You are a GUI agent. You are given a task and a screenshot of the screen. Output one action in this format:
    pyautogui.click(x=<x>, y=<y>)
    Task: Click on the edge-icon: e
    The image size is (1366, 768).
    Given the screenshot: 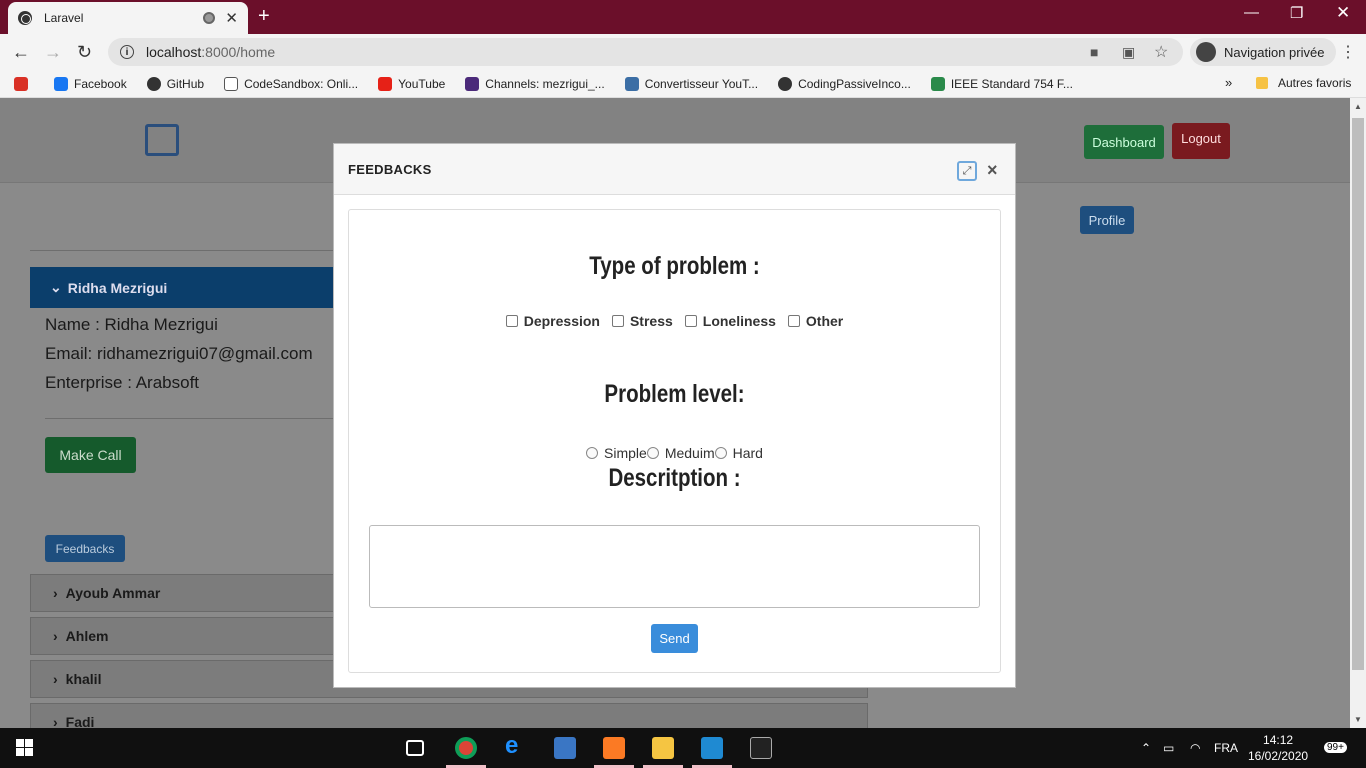 What is the action you would take?
    pyautogui.click(x=516, y=745)
    